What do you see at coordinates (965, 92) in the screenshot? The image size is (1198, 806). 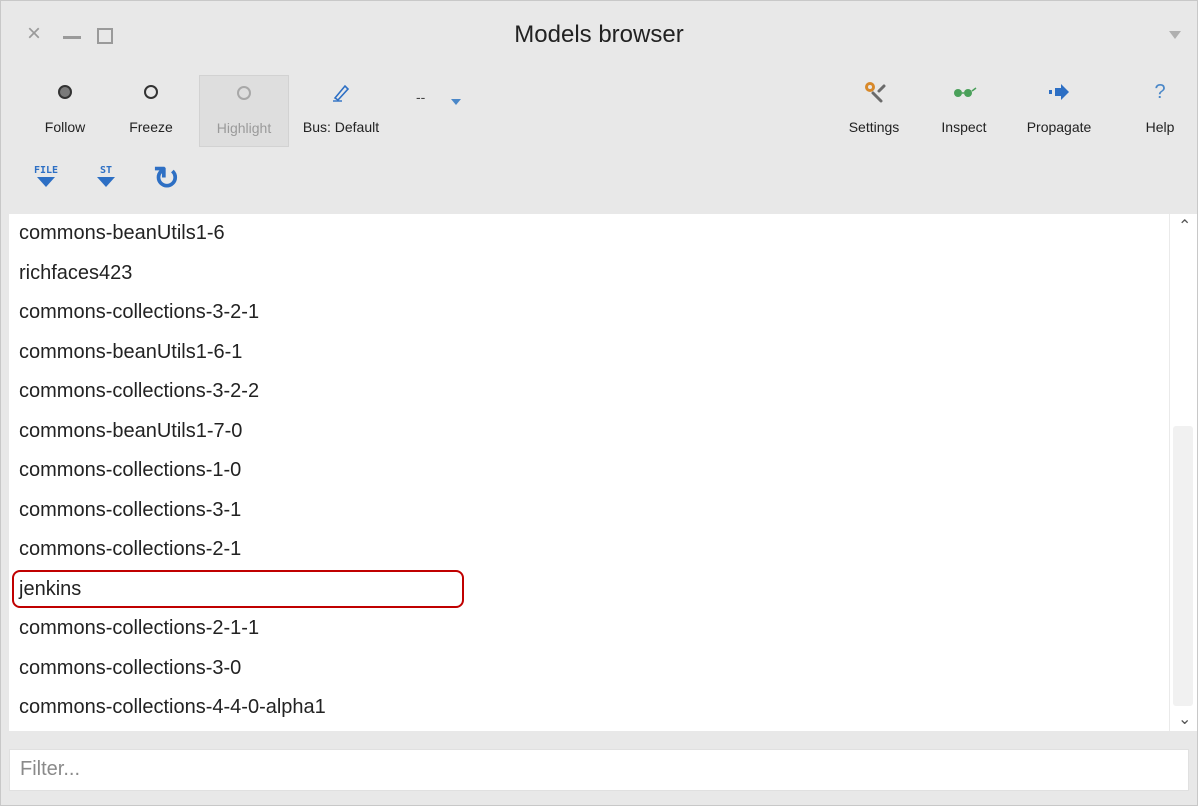 I see `glasses-icon` at bounding box center [965, 92].